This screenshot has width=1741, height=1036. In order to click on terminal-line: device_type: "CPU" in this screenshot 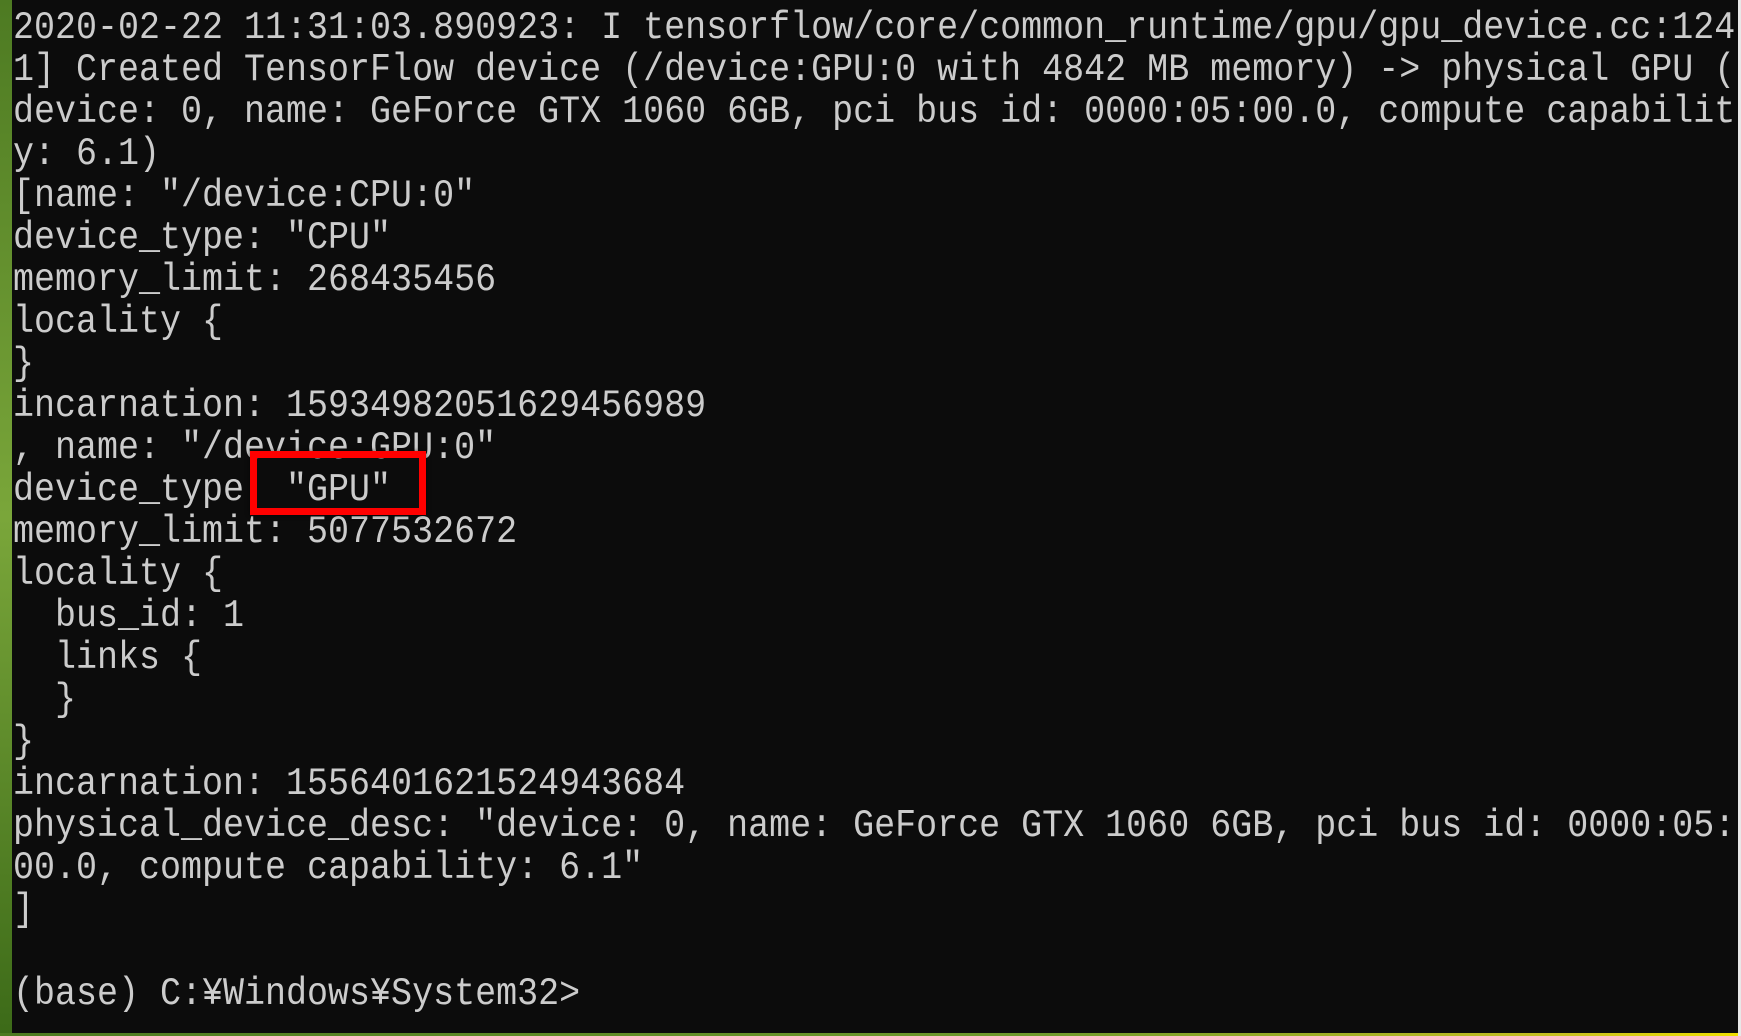, I will do `click(202, 238)`.